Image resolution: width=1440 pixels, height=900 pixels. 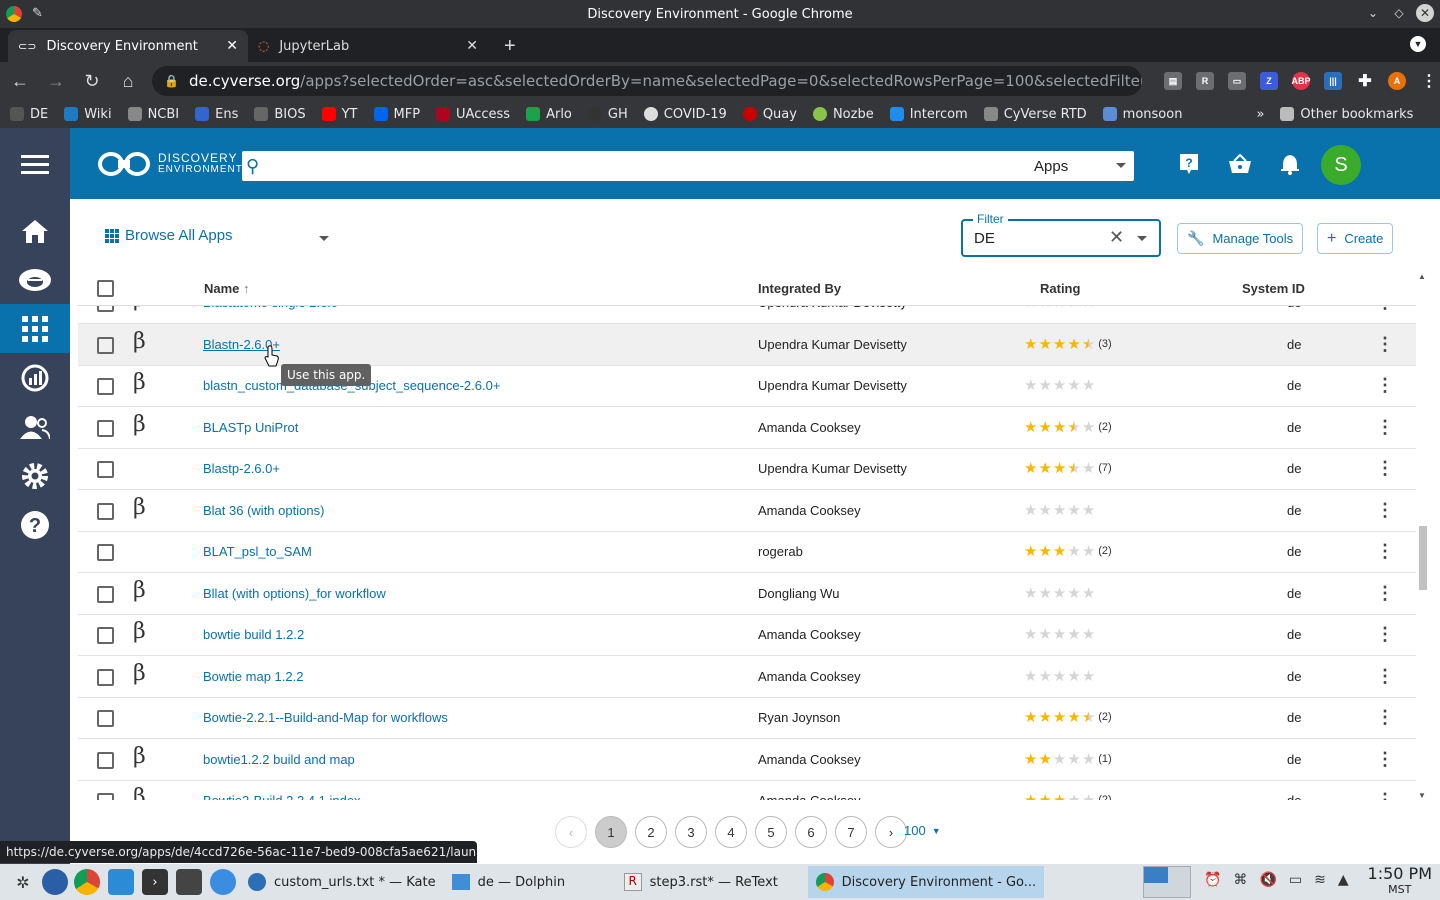 What do you see at coordinates (88, 114) in the screenshot?
I see `bookmark-wiki: Wiki` at bounding box center [88, 114].